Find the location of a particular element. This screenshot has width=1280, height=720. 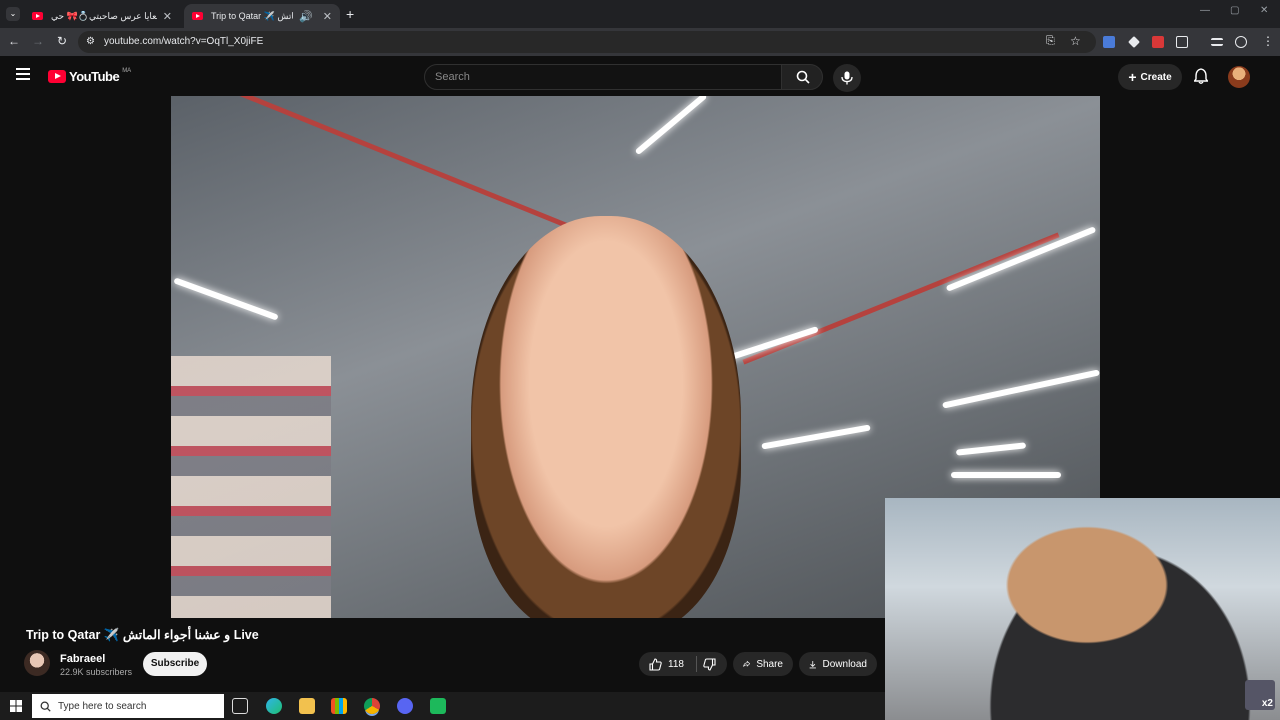

youtube-header: YouTube MA Search + Create is located at coordinates (640, 76).